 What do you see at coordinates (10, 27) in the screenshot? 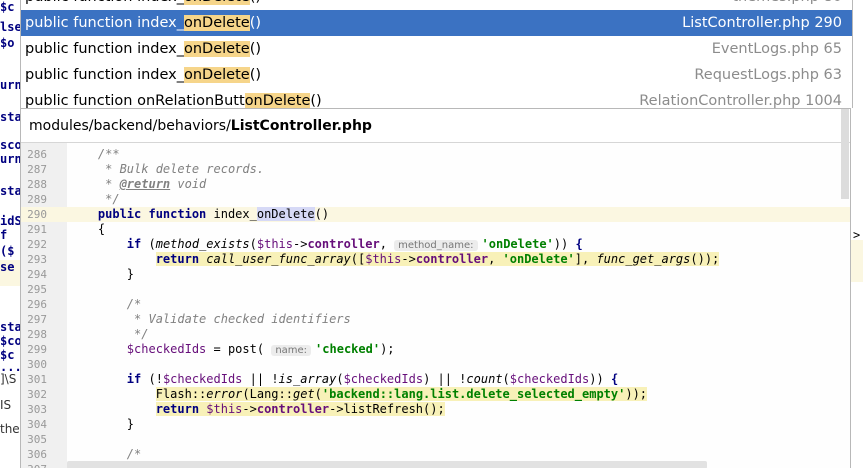
I see `background-code-fragment: lse` at bounding box center [10, 27].